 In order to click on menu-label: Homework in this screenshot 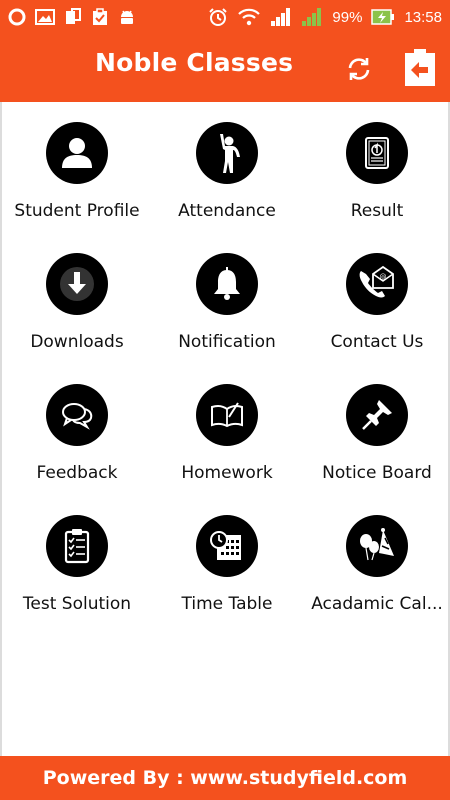, I will do `click(227, 473)`.